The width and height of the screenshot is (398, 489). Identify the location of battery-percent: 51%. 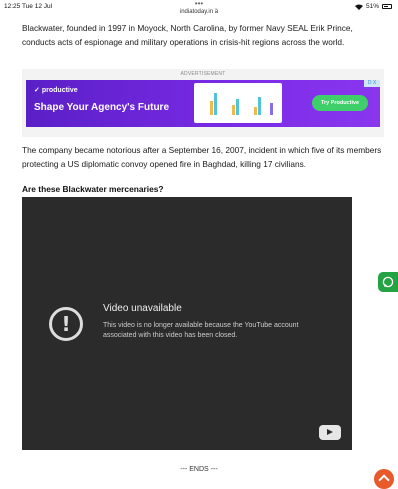
(372, 6).